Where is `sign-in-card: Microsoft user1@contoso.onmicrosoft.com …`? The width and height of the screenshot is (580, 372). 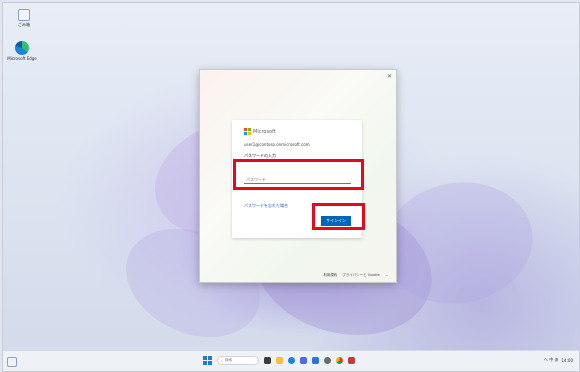 sign-in-card: Microsoft user1@contoso.onmicrosoft.com … is located at coordinates (297, 179).